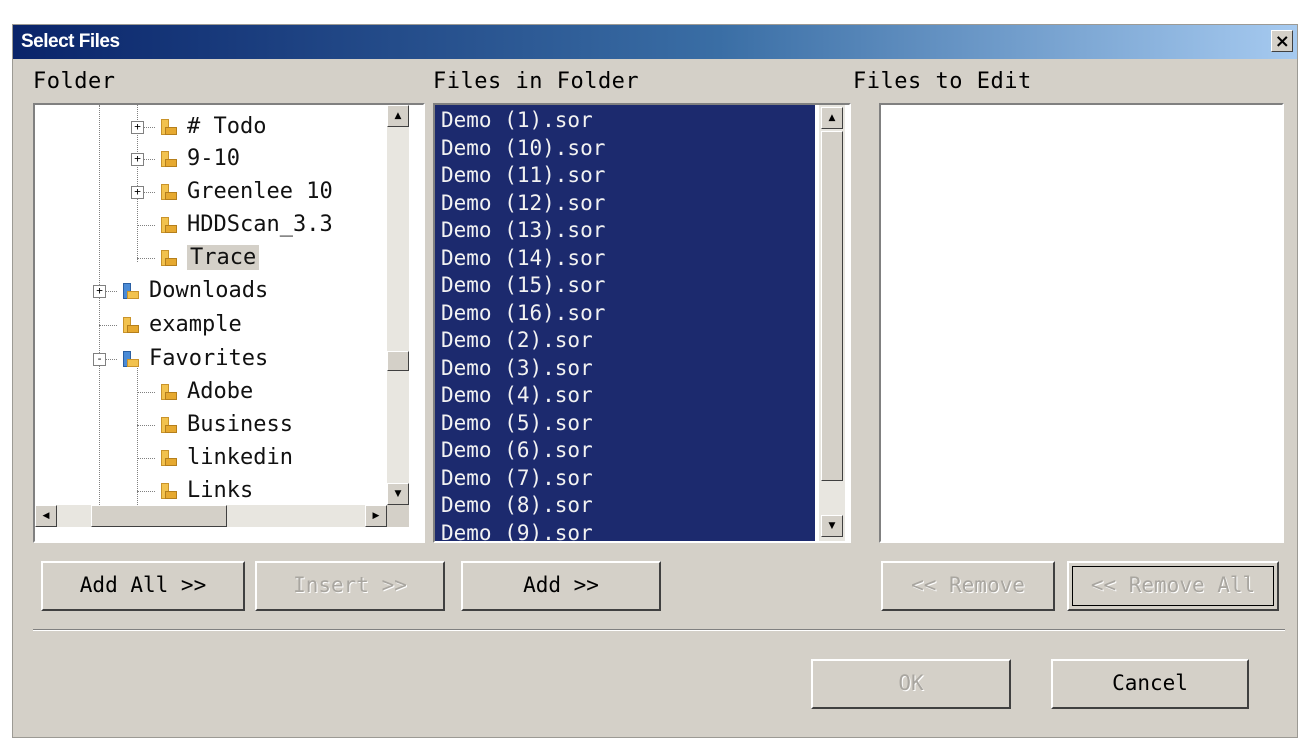  I want to click on list-item: Demo (16).sor, so click(523, 314).